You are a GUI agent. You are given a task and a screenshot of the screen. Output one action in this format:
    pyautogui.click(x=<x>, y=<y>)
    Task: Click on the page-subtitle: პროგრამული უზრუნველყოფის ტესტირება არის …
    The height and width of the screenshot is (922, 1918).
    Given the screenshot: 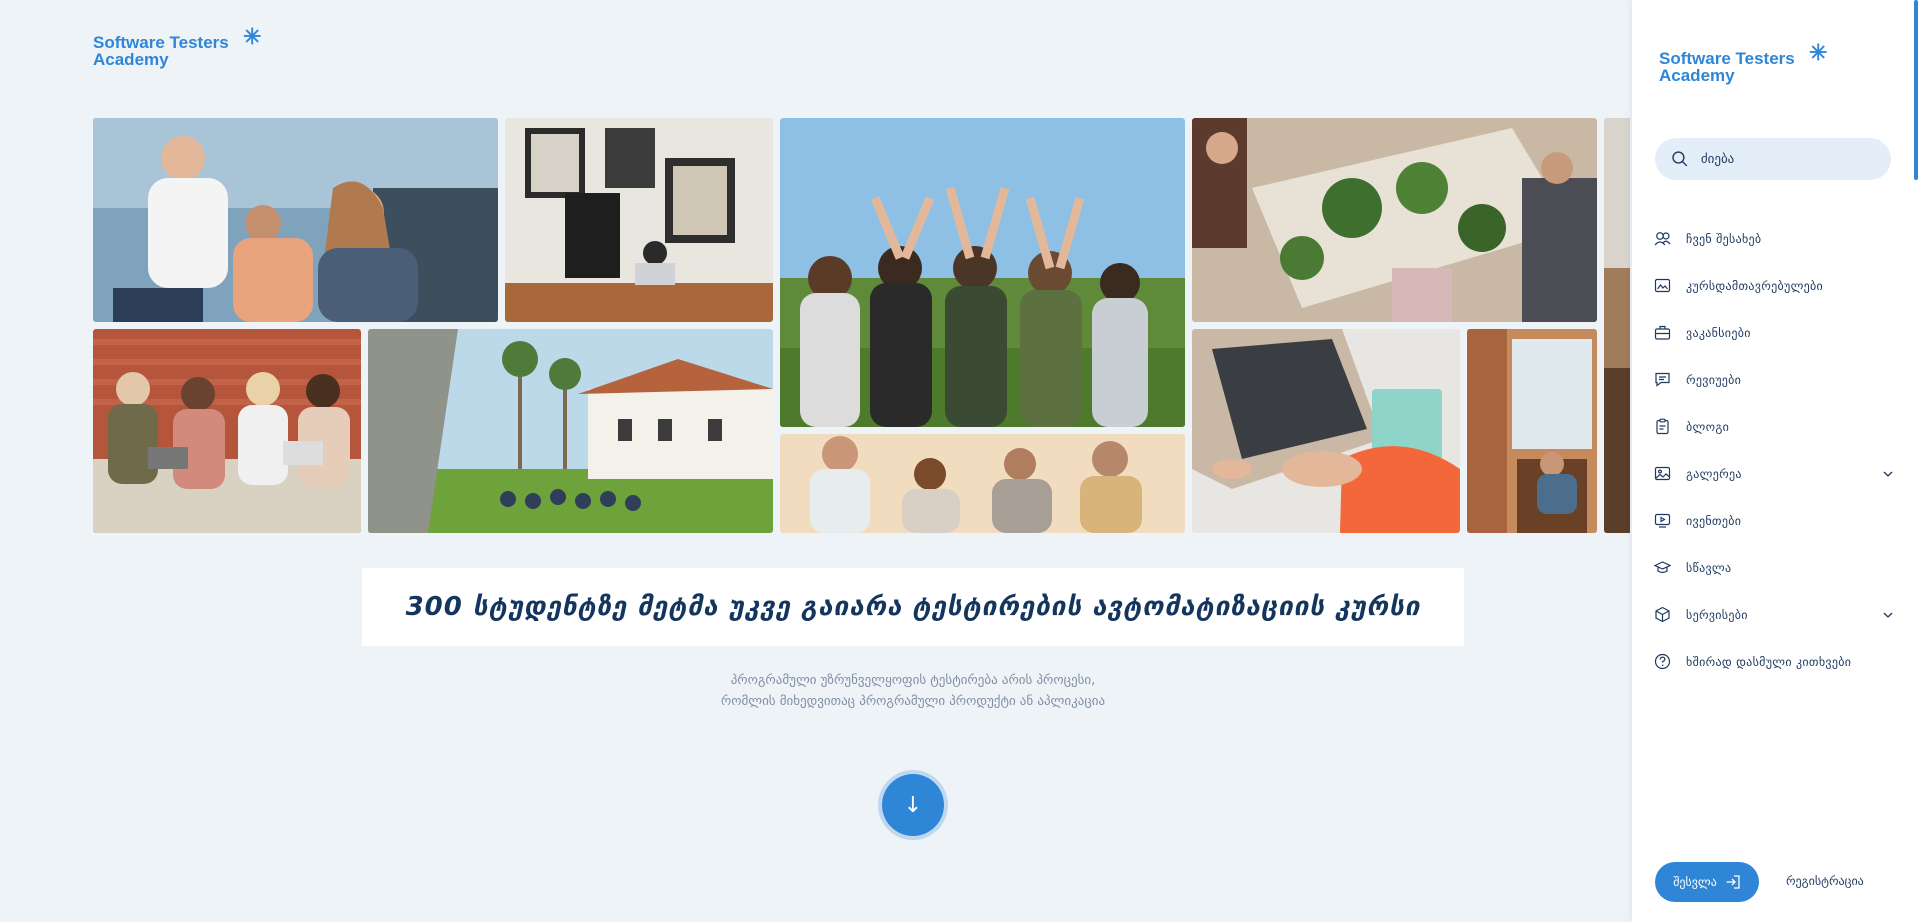 What is the action you would take?
    pyautogui.click(x=913, y=691)
    